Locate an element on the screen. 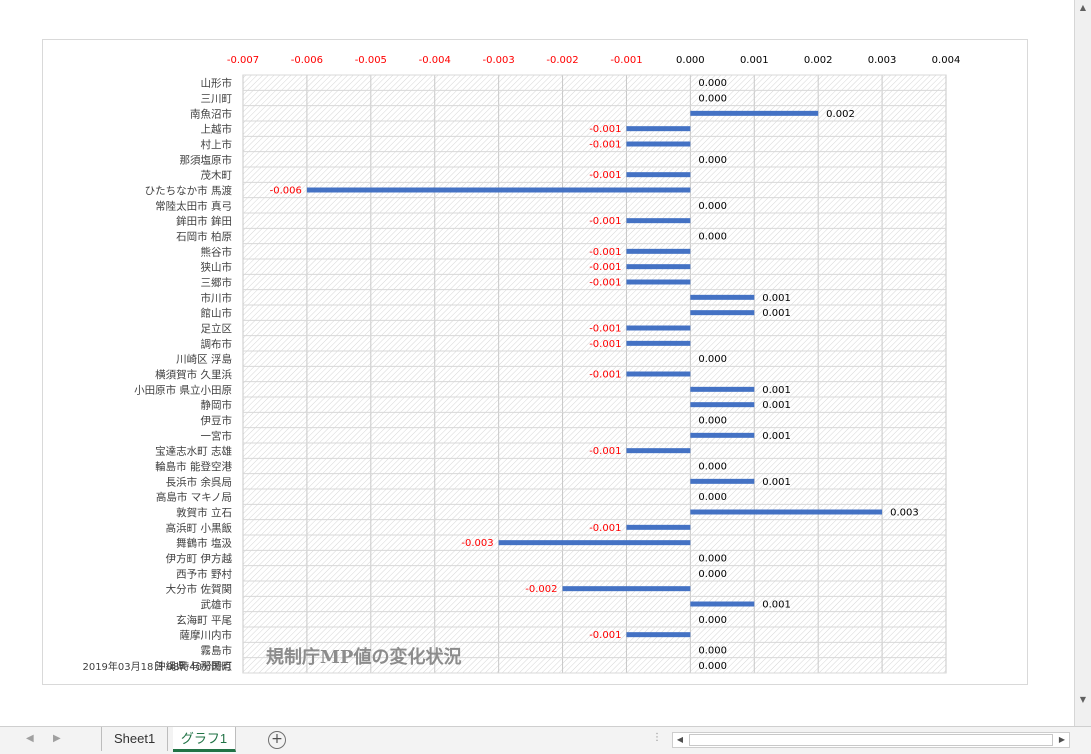  category-label: 石岡市 柏原 is located at coordinates (204, 236).